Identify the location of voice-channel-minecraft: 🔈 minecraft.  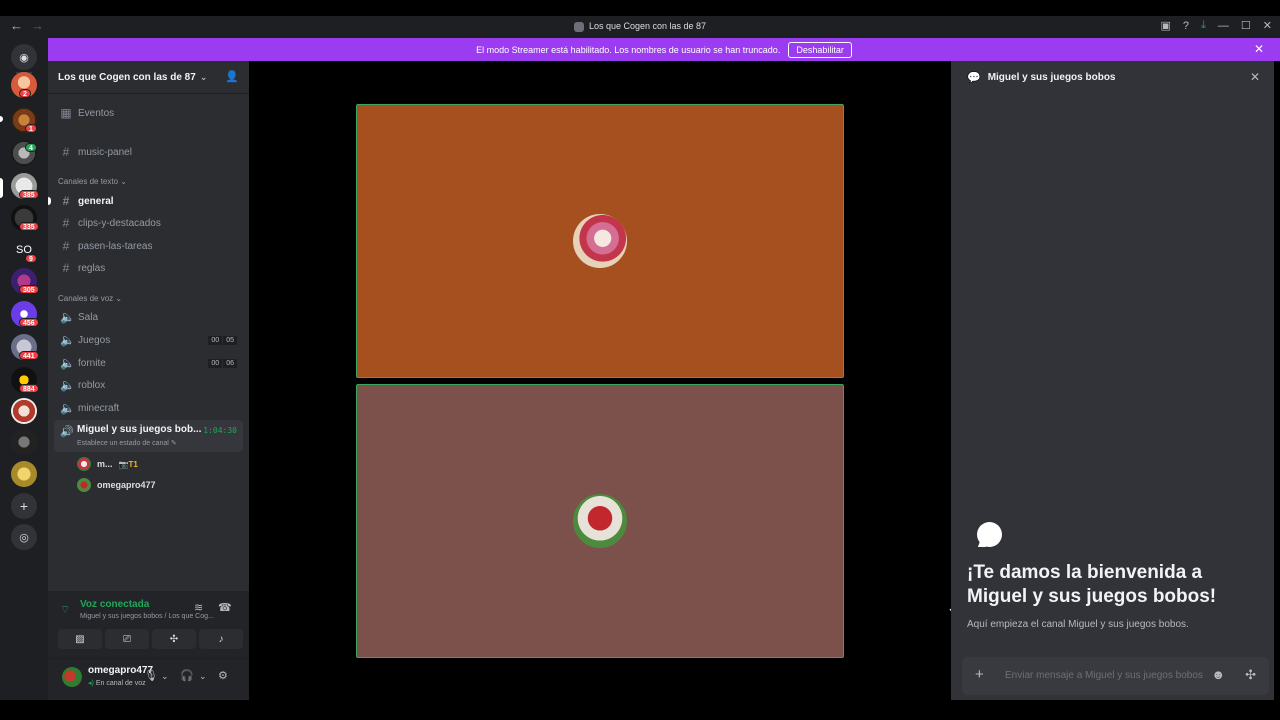
(148, 408).